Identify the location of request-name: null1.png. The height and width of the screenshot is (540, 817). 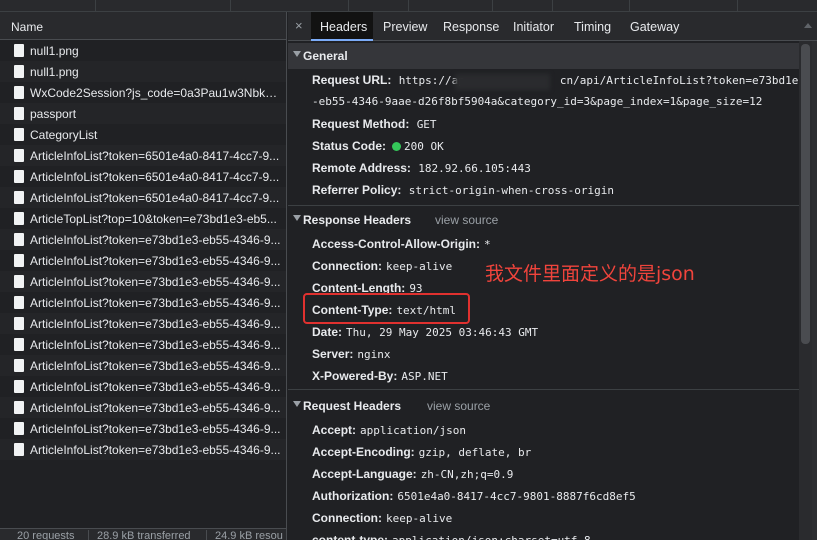
(54, 51).